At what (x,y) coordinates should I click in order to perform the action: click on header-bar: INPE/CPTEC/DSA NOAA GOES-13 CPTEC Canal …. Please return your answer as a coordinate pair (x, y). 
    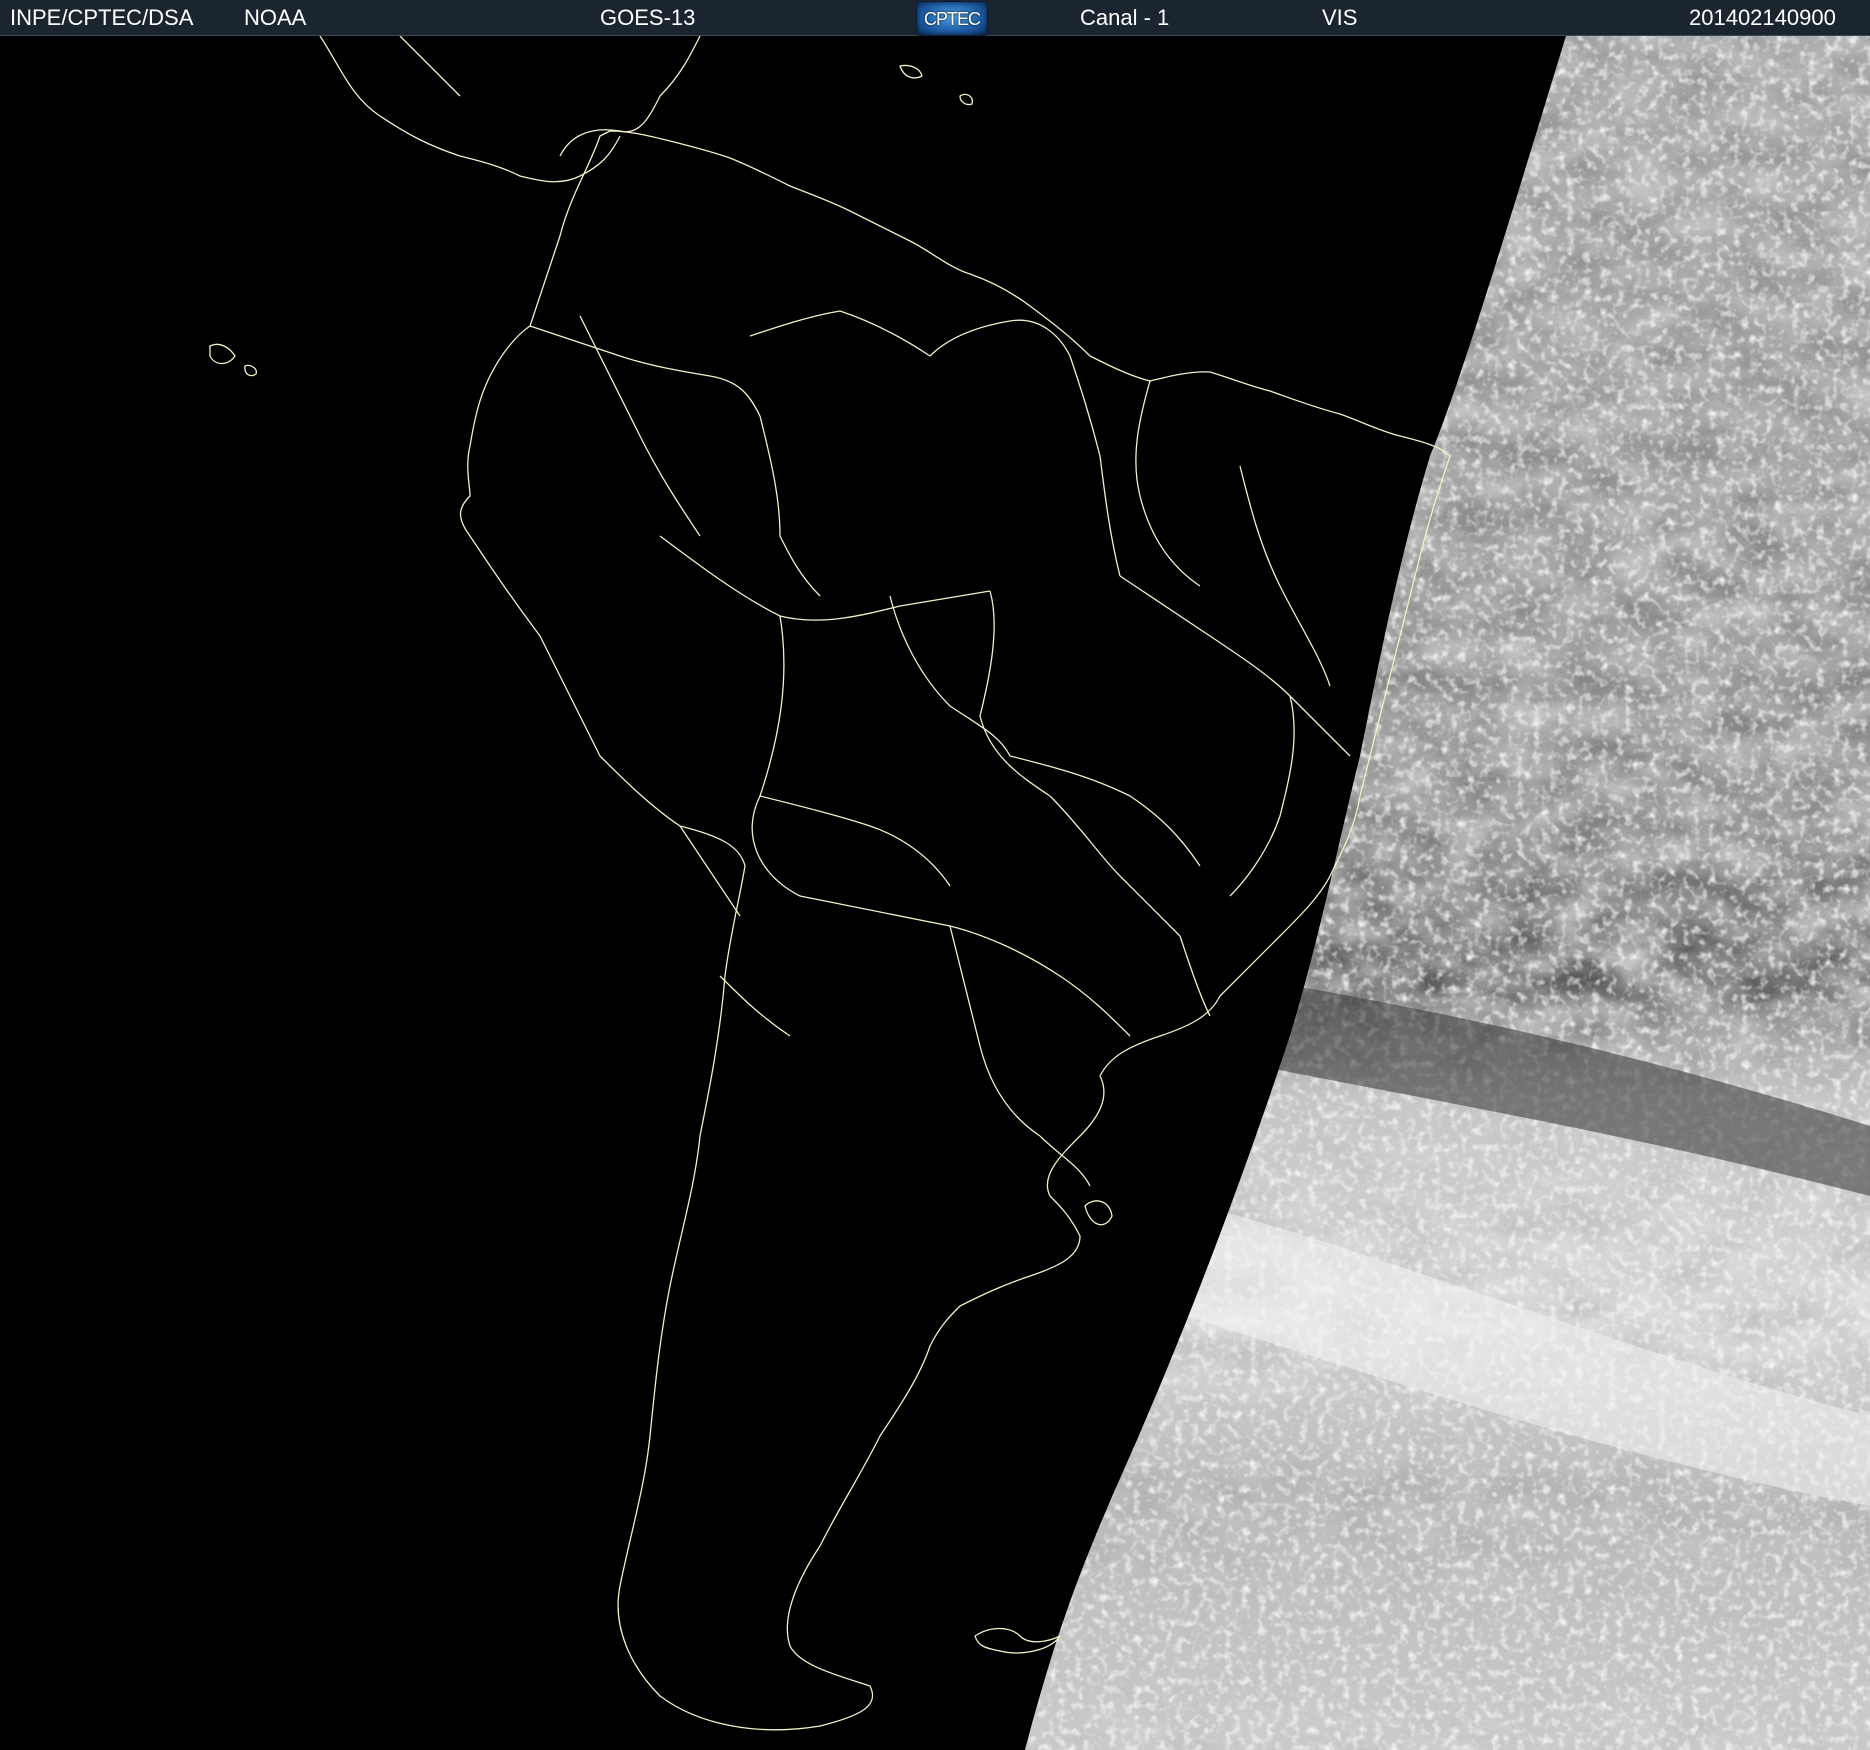
    Looking at the image, I should click on (935, 18).